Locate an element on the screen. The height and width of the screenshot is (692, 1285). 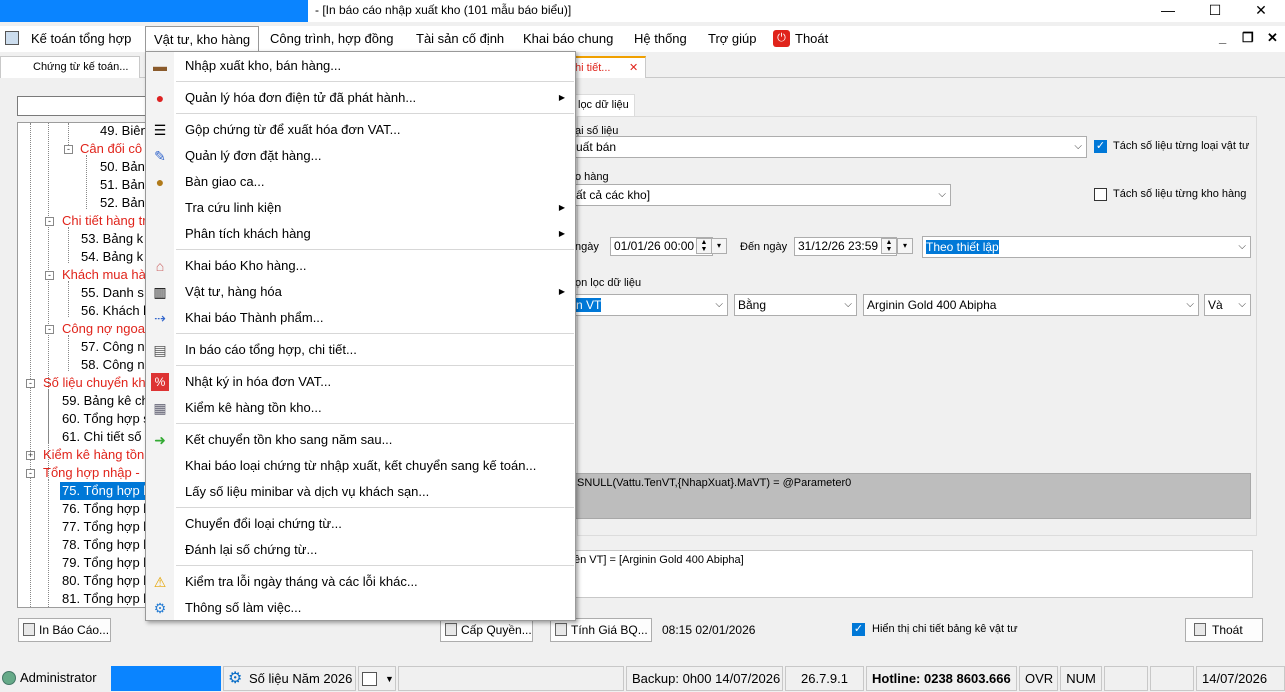
tree-node: Công nợ ngoa is located at coordinates (103, 329).